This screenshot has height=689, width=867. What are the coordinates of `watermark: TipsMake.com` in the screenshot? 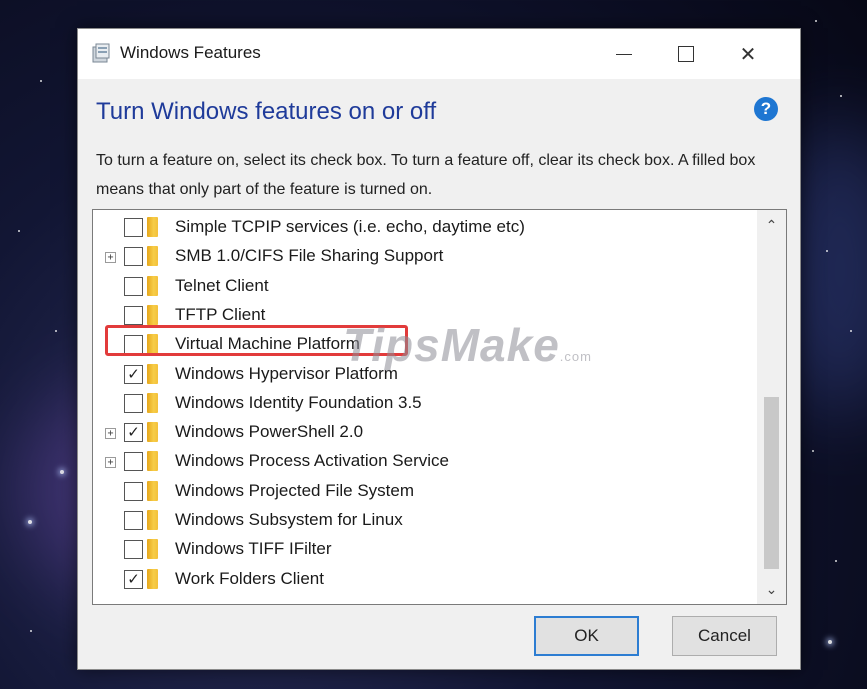 It's located at (467, 345).